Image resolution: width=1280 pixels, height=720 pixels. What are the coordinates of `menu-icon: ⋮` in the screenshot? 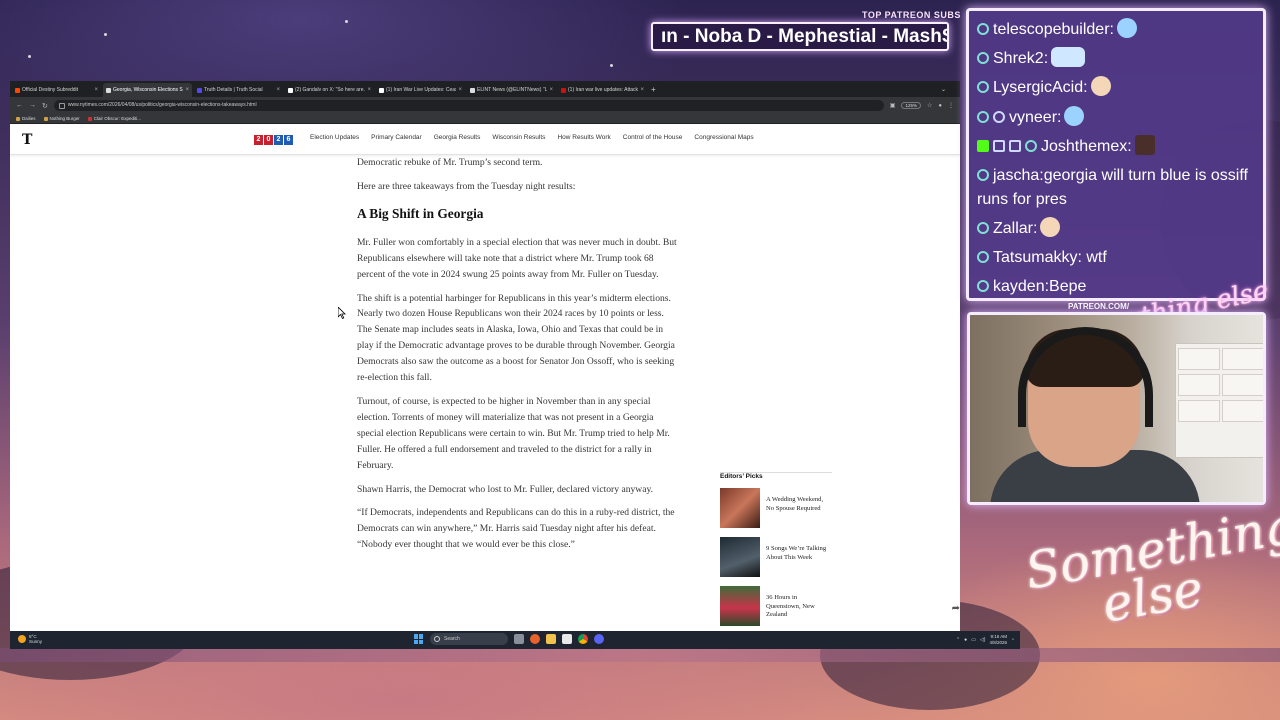 It's located at (951, 105).